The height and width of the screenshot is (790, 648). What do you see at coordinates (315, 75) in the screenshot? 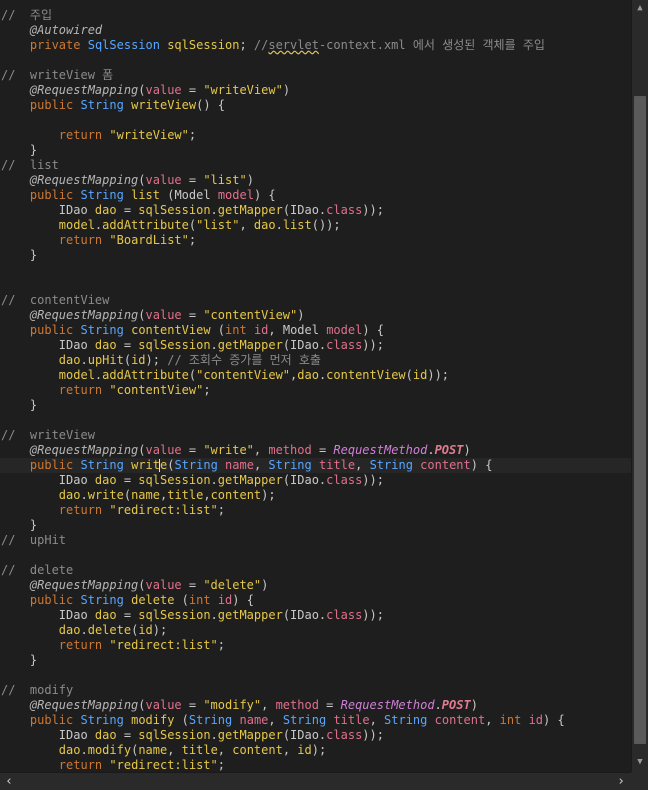
I see `code-line: // writeView 폼` at bounding box center [315, 75].